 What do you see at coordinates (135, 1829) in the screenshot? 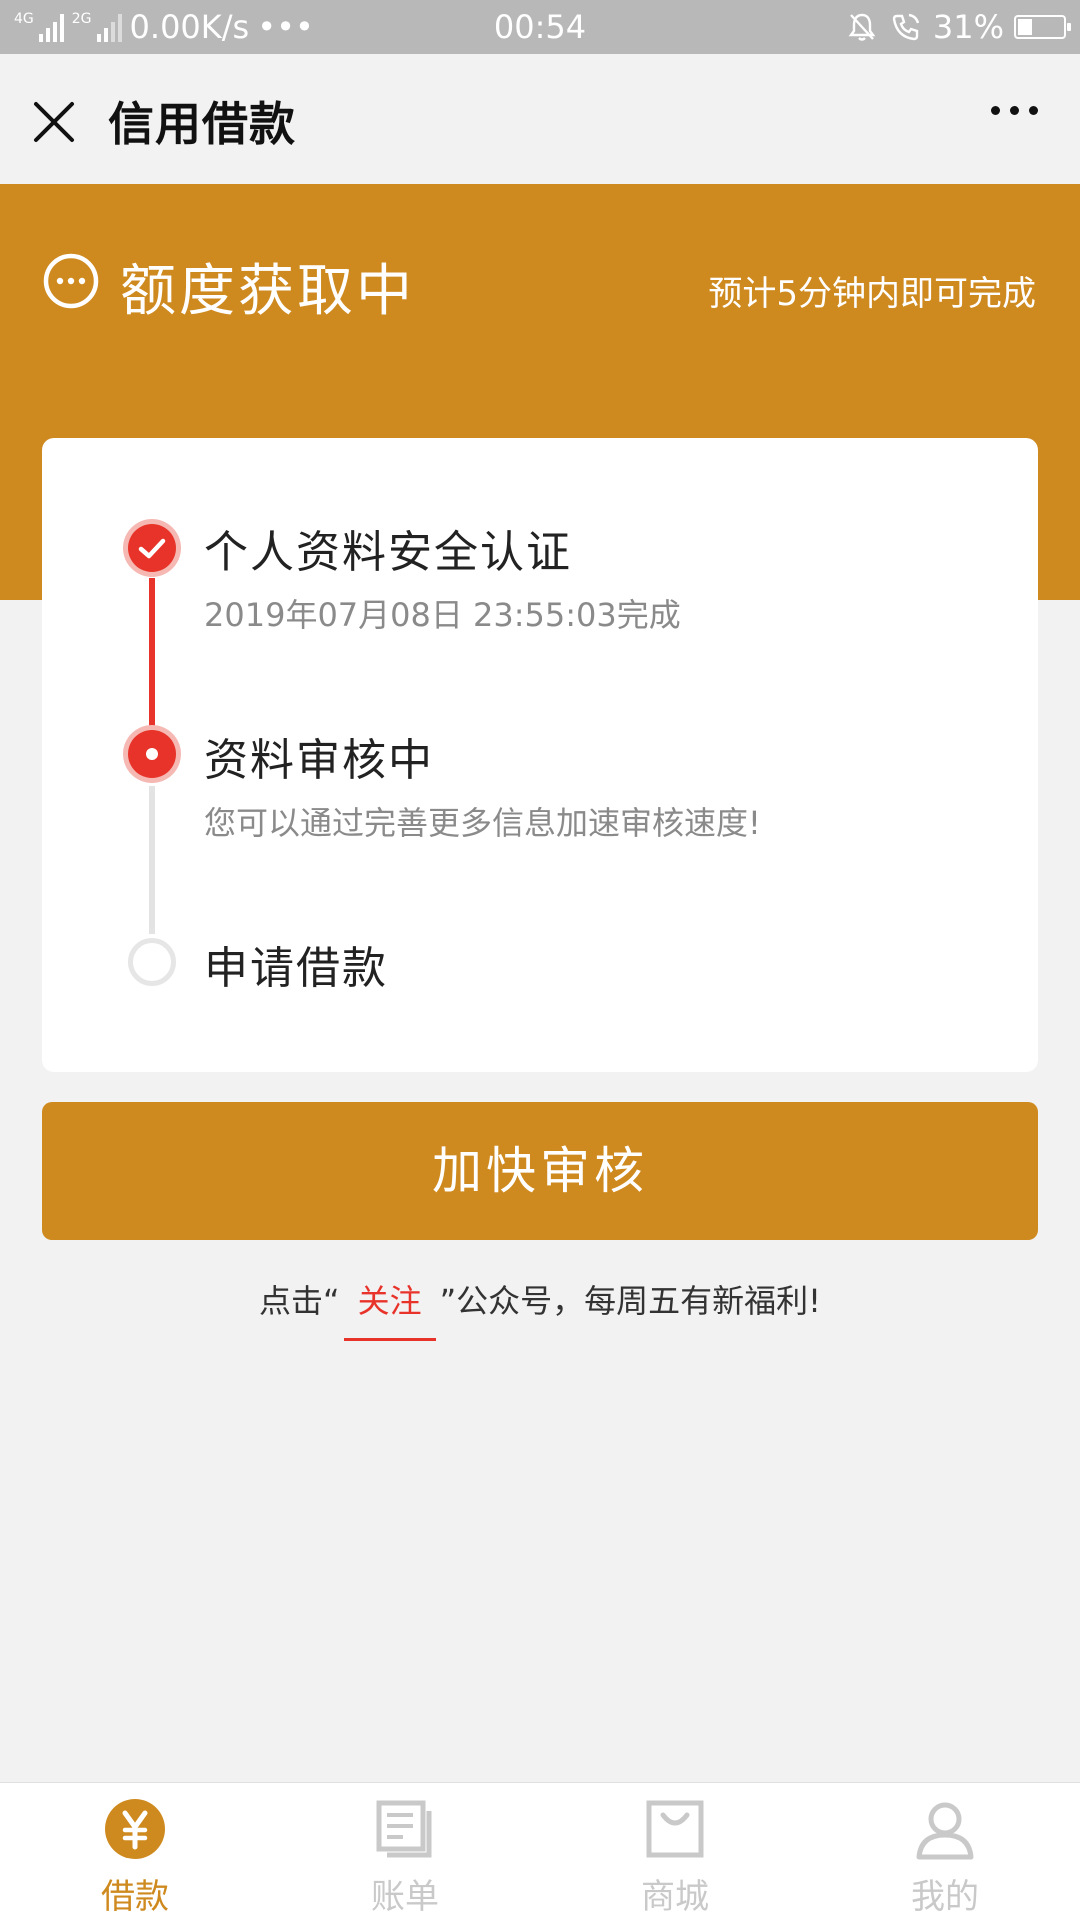
I see `yen-icon` at bounding box center [135, 1829].